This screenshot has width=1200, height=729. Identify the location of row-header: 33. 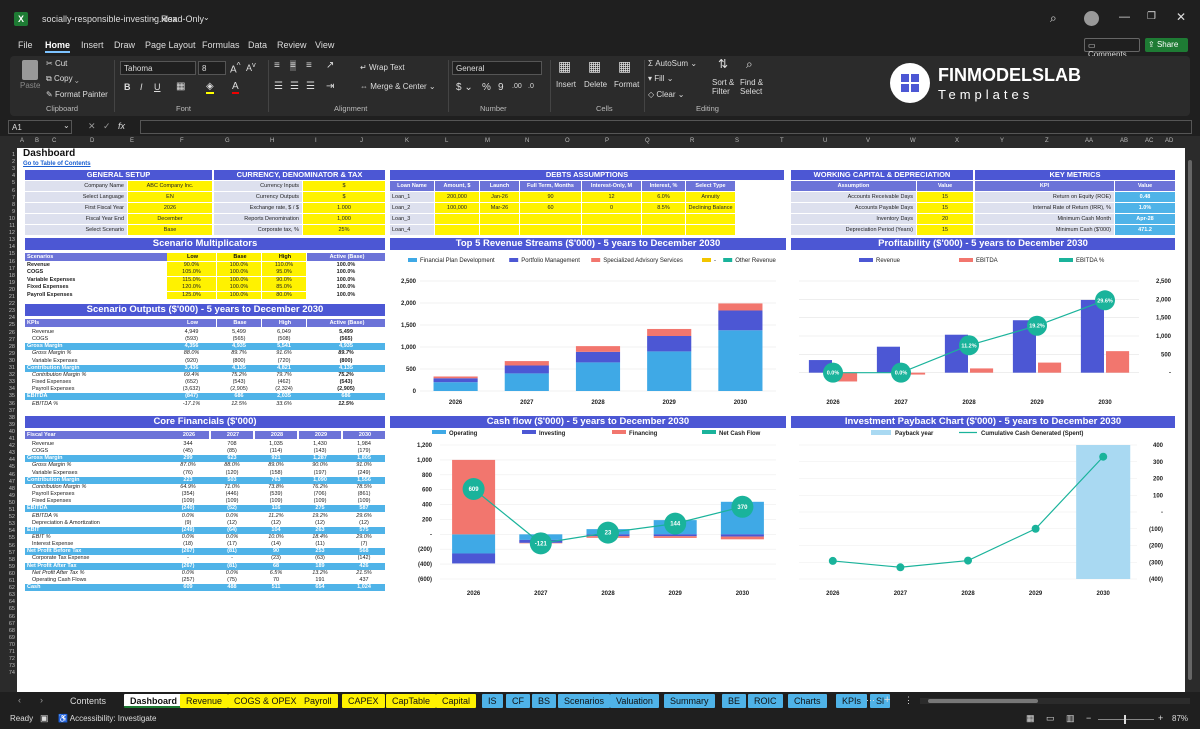
(8, 382).